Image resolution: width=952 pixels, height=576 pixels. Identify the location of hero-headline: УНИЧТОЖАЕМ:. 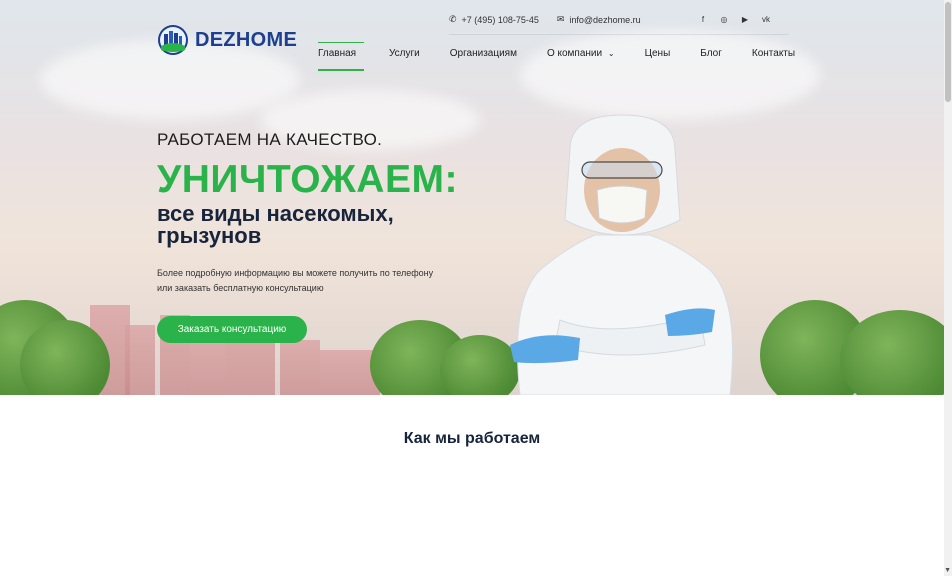
(307, 179).